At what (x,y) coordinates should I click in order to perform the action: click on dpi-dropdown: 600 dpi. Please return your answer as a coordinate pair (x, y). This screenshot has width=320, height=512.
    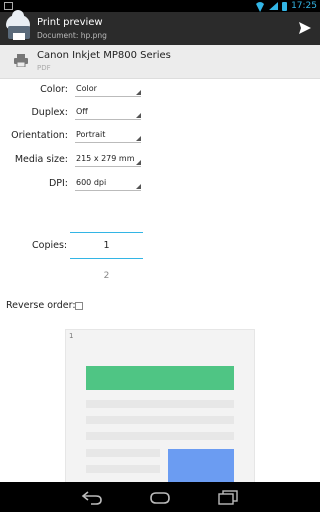
    Looking at the image, I should click on (108, 184).